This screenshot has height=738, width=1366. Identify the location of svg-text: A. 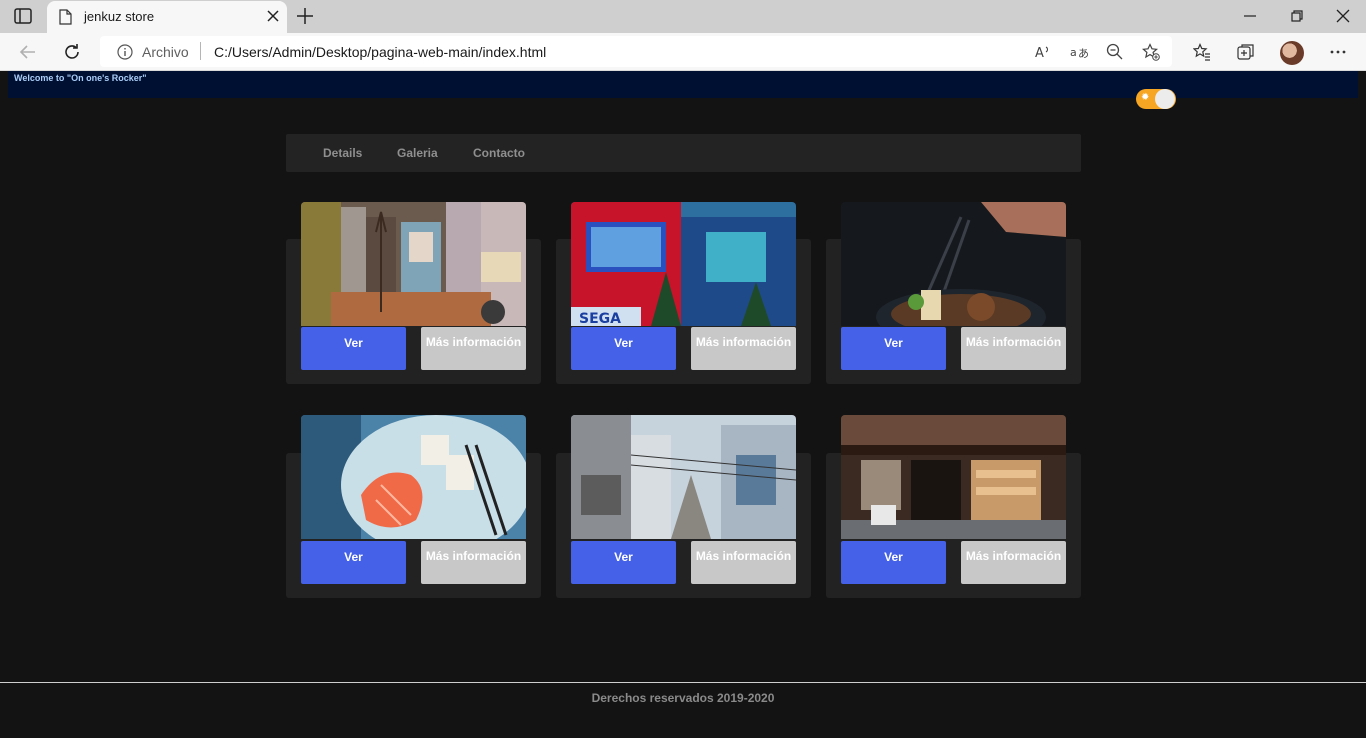
(1039, 53).